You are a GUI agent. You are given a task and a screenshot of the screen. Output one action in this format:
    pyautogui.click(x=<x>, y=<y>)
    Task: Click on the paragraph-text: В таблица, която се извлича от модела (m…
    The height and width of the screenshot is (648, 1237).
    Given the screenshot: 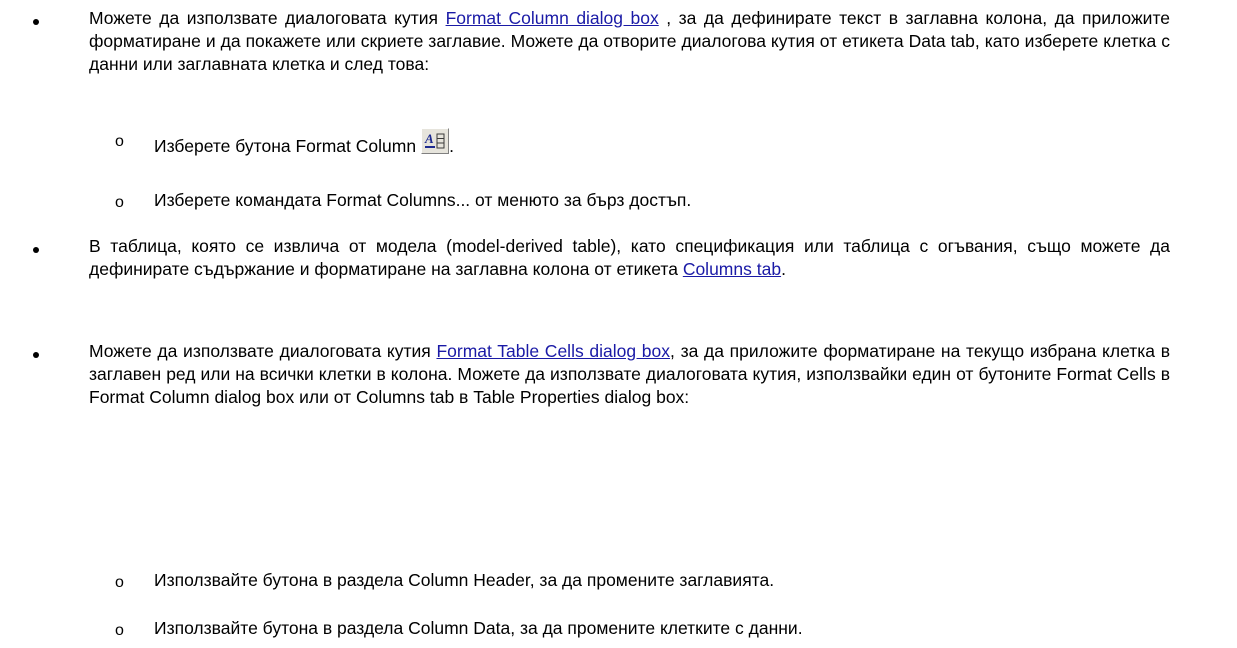 What is the action you would take?
    pyautogui.click(x=629, y=257)
    